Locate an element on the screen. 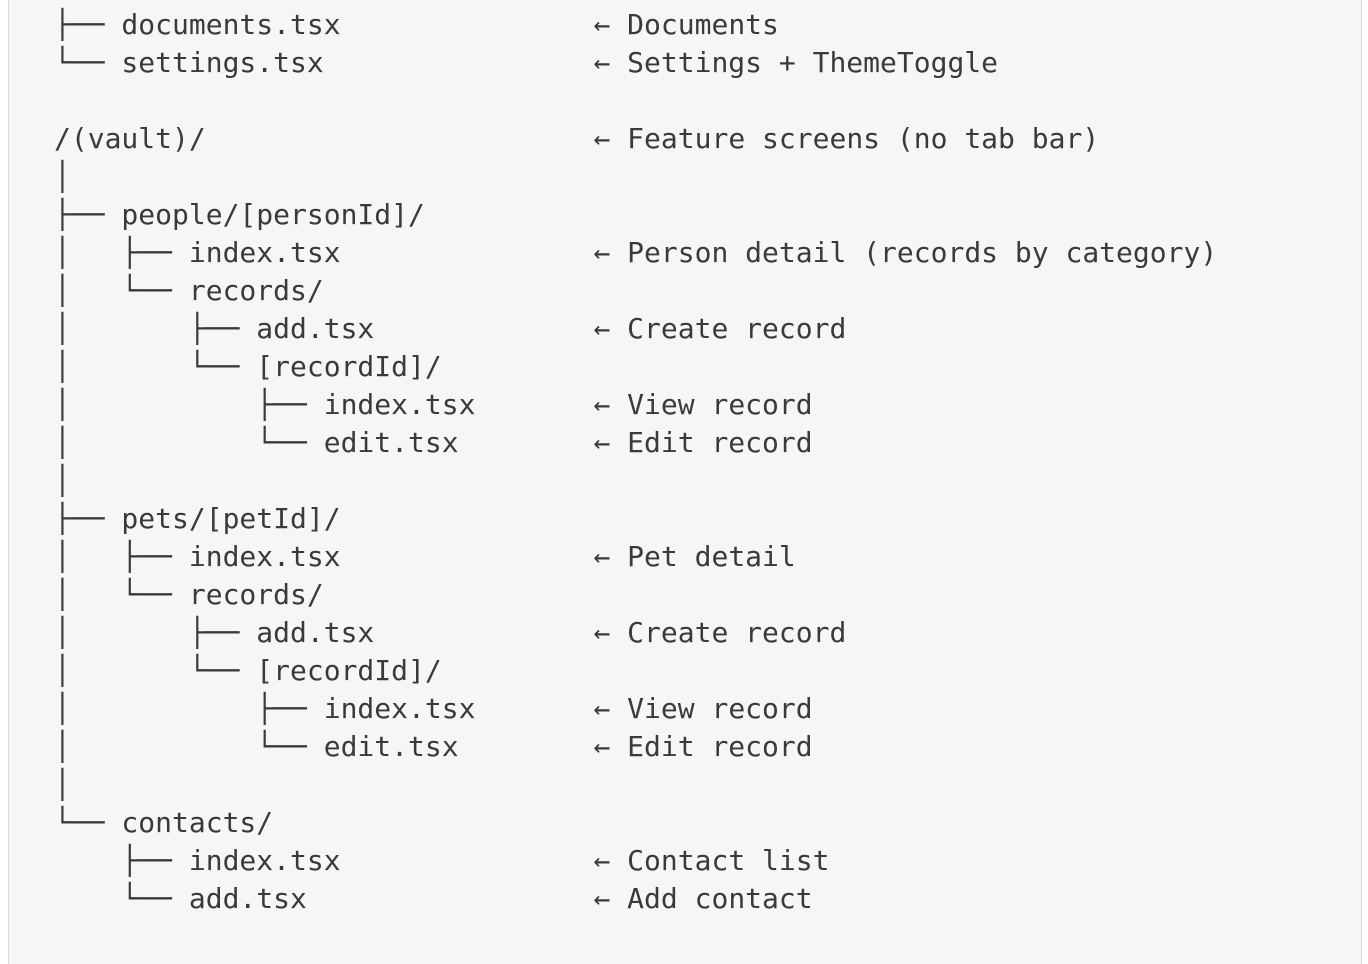 This screenshot has width=1368, height=964. code-line: │ ├── index.tsx ← Pet detail is located at coordinates (635, 557).